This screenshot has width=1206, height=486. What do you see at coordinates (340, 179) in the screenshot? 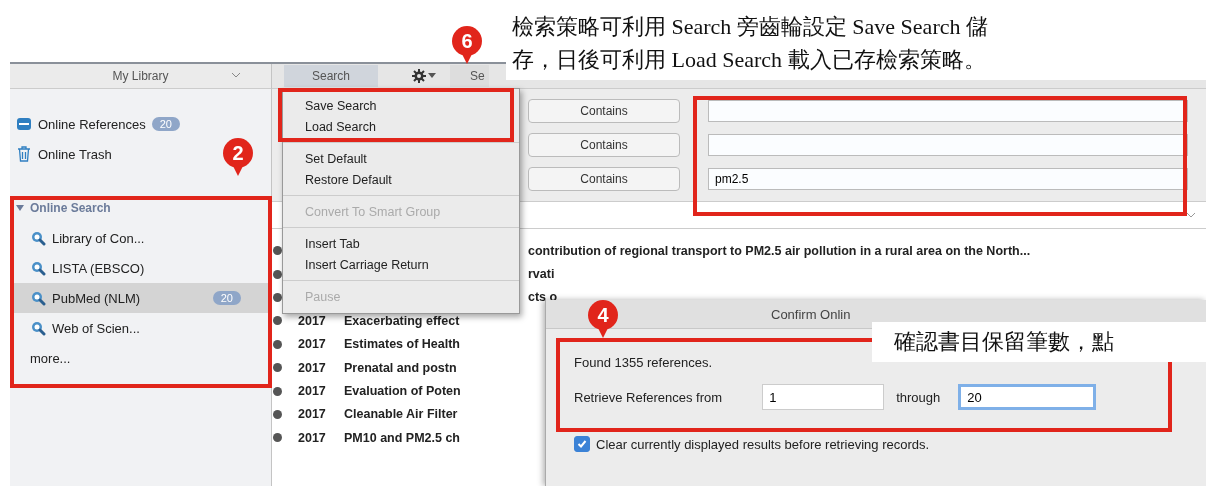
I see `menu-item: Restore Default` at bounding box center [340, 179].